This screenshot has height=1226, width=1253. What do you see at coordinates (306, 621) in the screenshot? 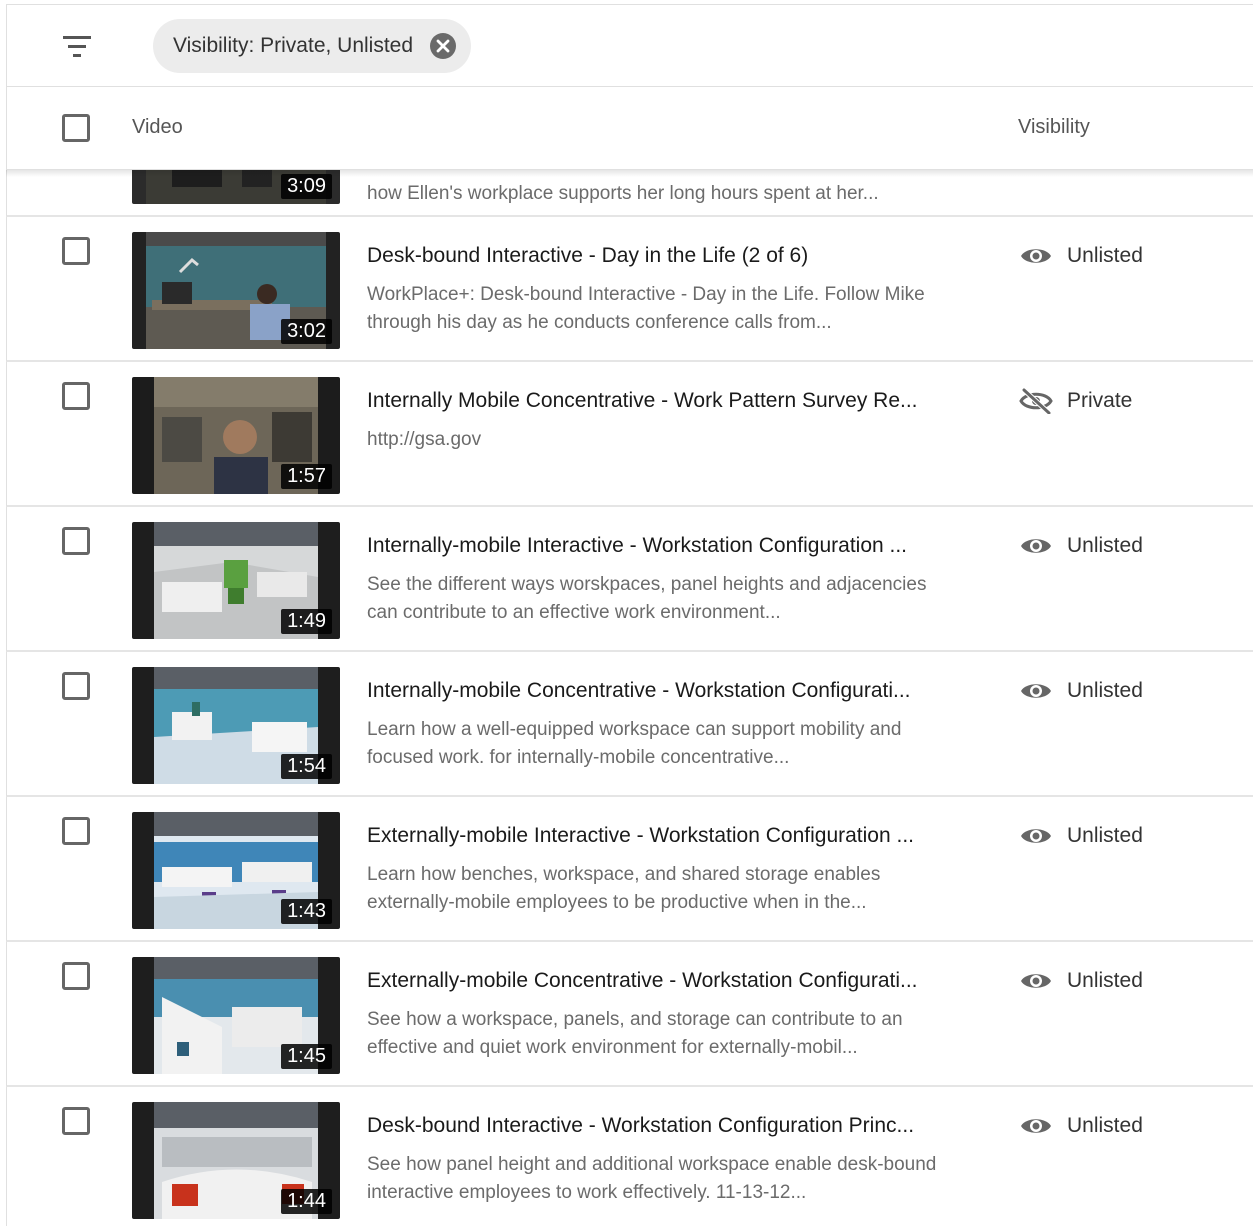
I see `video-duration: 1:49` at bounding box center [306, 621].